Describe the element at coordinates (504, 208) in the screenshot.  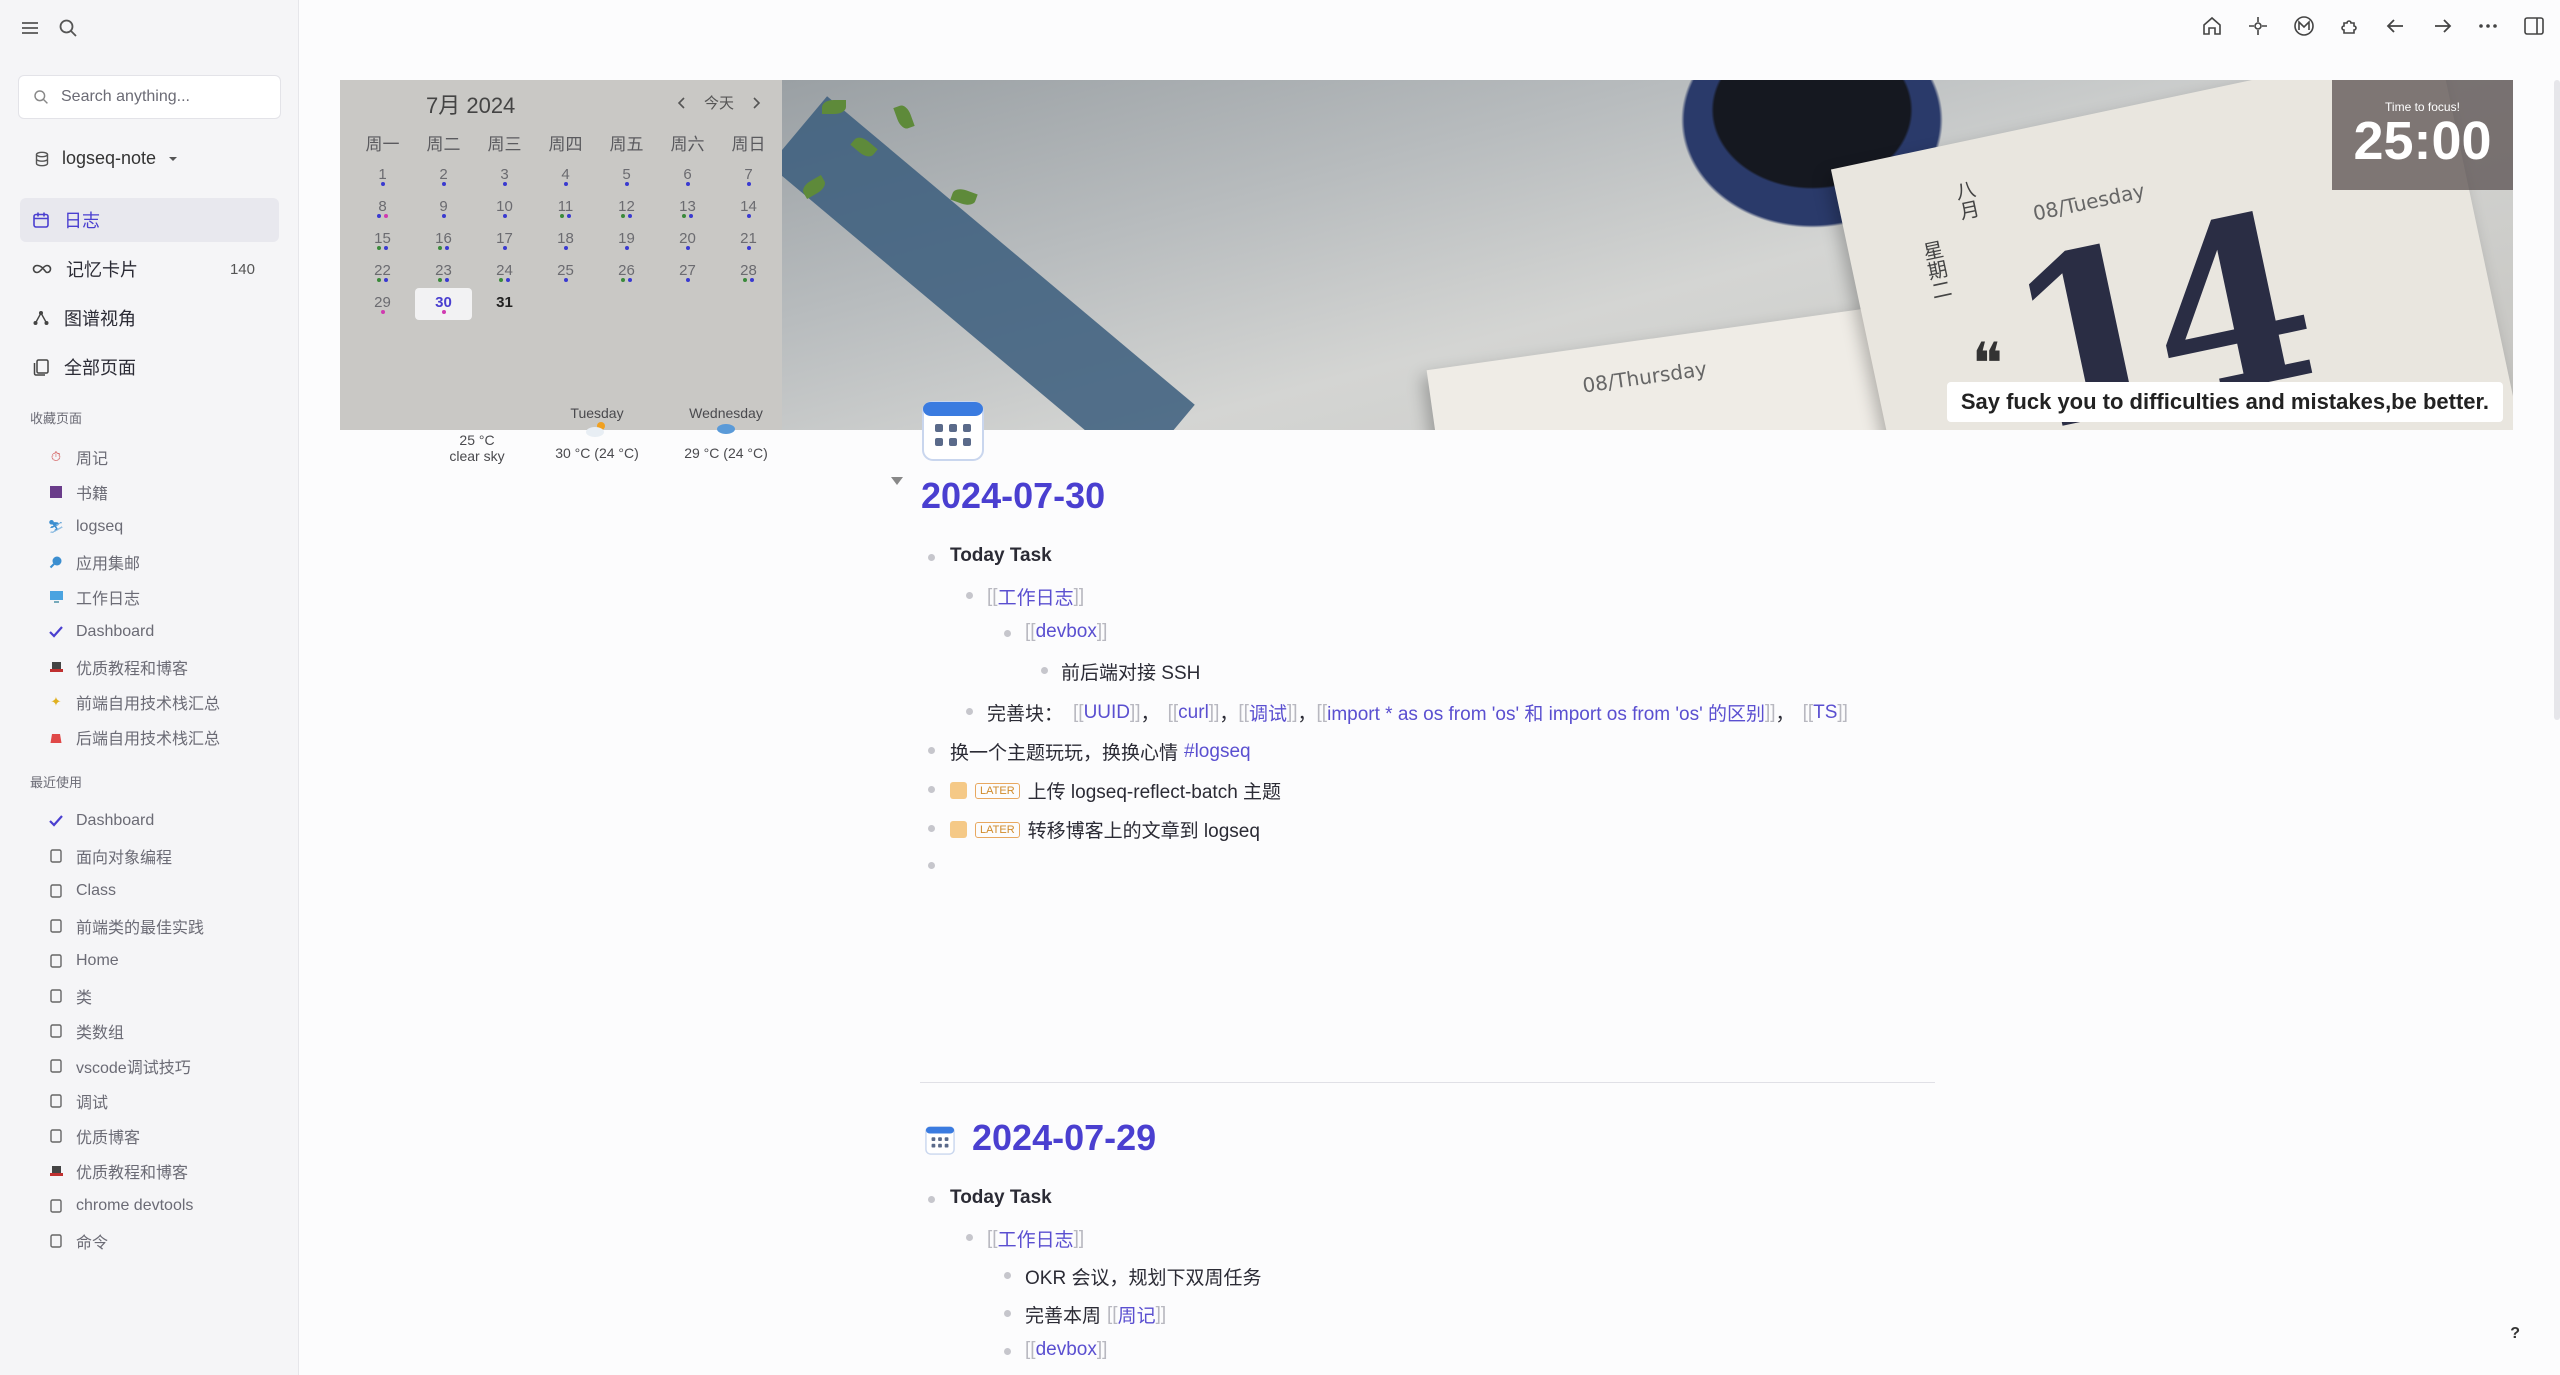
I see `calendar-day: 10` at that location.